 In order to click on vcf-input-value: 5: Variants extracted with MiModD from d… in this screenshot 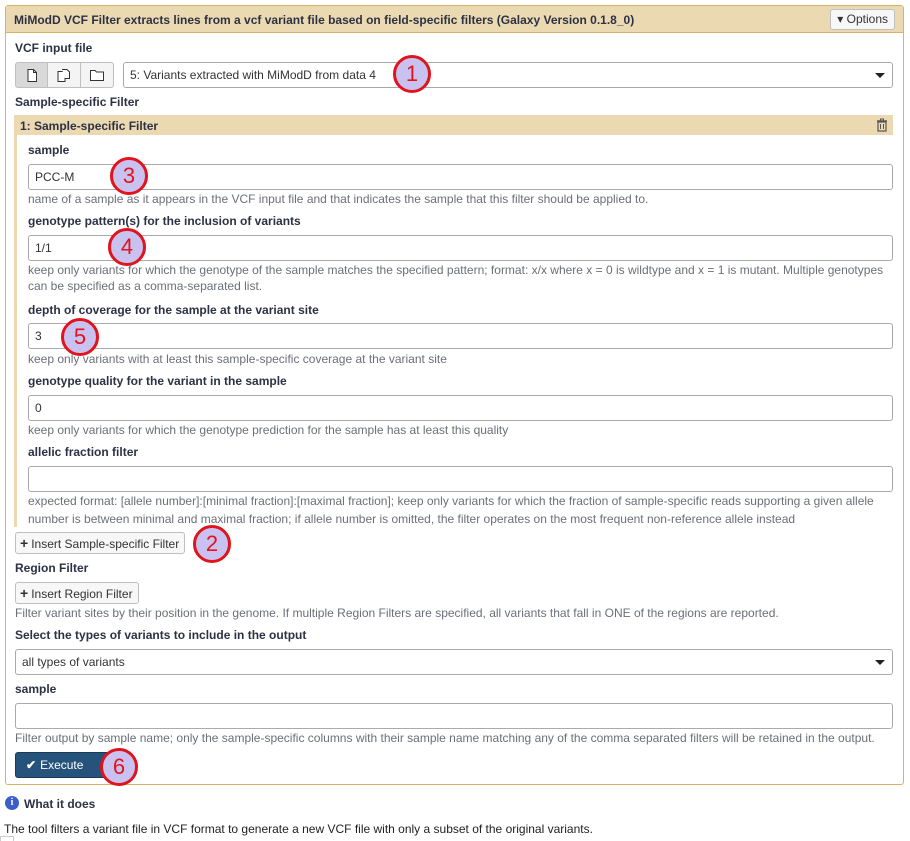, I will do `click(253, 75)`.